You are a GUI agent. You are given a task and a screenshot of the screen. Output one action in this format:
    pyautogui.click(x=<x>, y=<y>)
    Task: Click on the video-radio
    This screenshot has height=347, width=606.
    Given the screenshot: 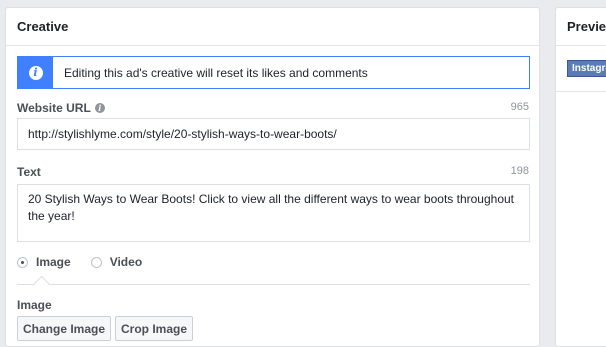 What is the action you would take?
    pyautogui.click(x=96, y=262)
    